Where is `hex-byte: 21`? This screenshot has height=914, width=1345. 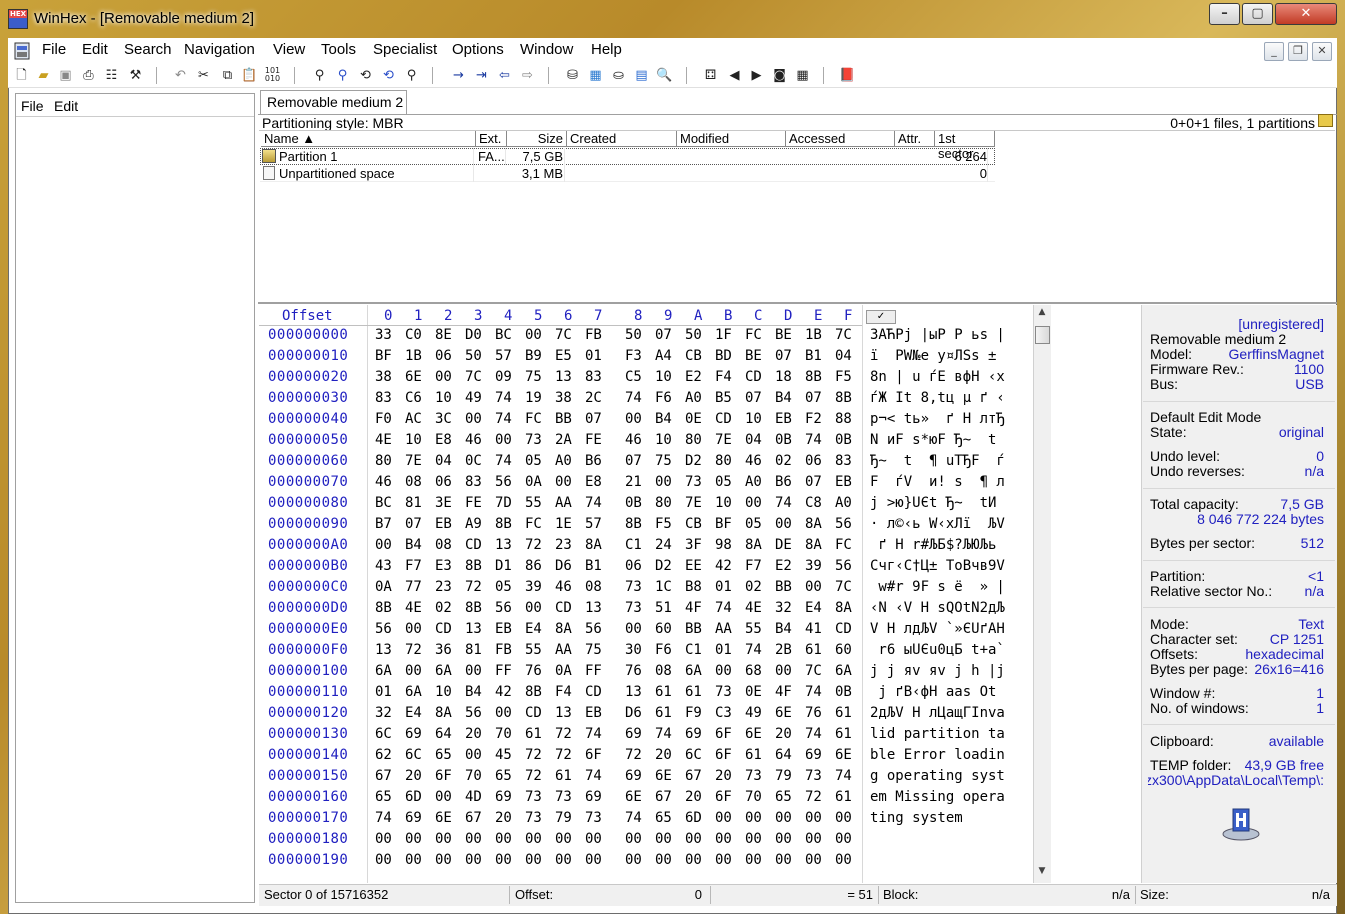
hex-byte: 21 is located at coordinates (633, 482).